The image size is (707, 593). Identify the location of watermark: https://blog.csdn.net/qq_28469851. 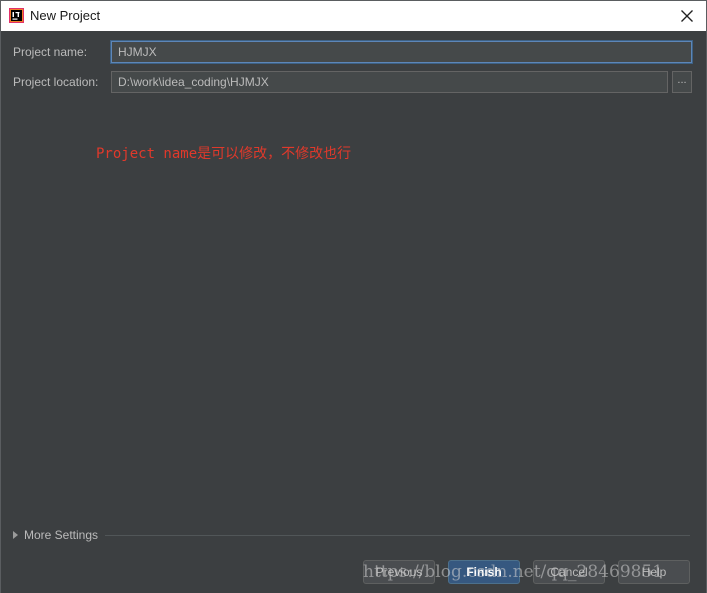
(513, 572).